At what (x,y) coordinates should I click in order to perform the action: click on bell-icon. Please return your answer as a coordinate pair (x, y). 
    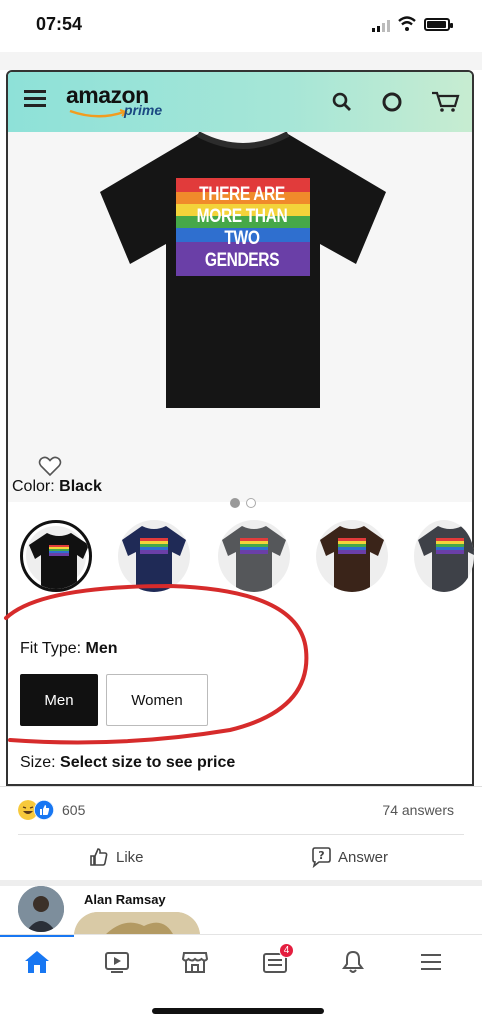
    Looking at the image, I should click on (353, 961).